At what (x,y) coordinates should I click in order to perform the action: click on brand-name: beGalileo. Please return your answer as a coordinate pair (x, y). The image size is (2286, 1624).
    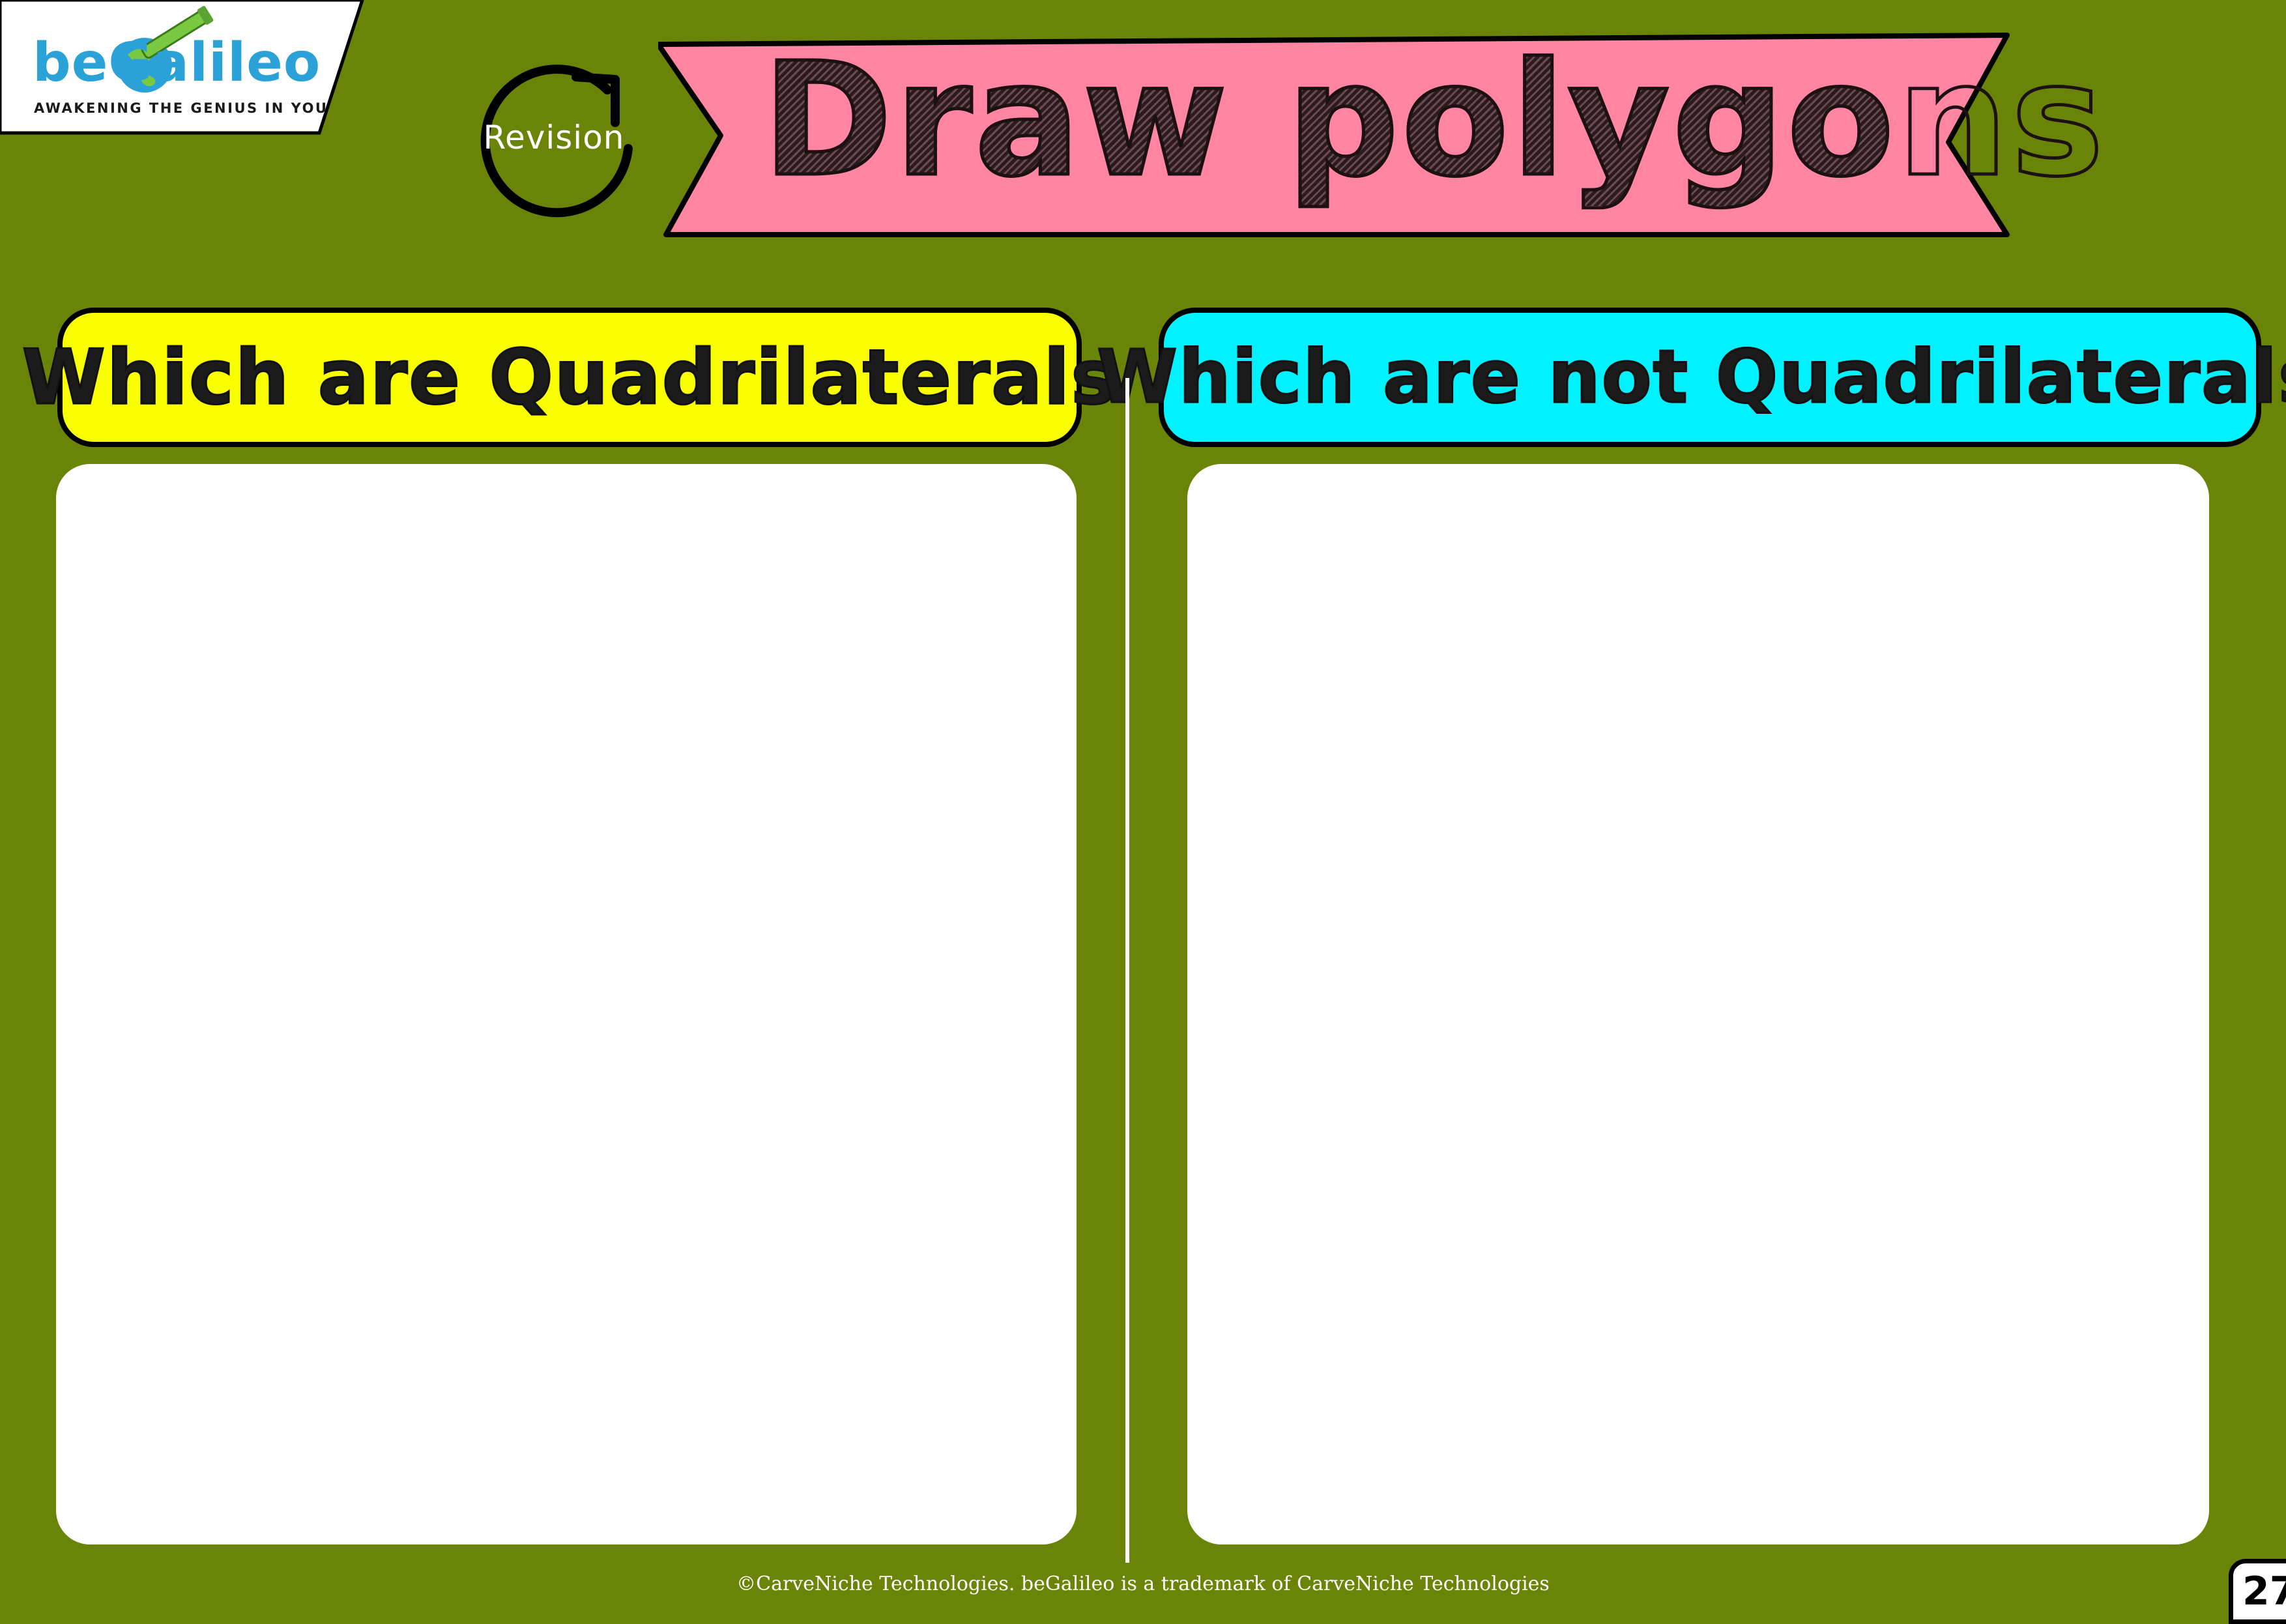
    Looking at the image, I should click on (177, 63).